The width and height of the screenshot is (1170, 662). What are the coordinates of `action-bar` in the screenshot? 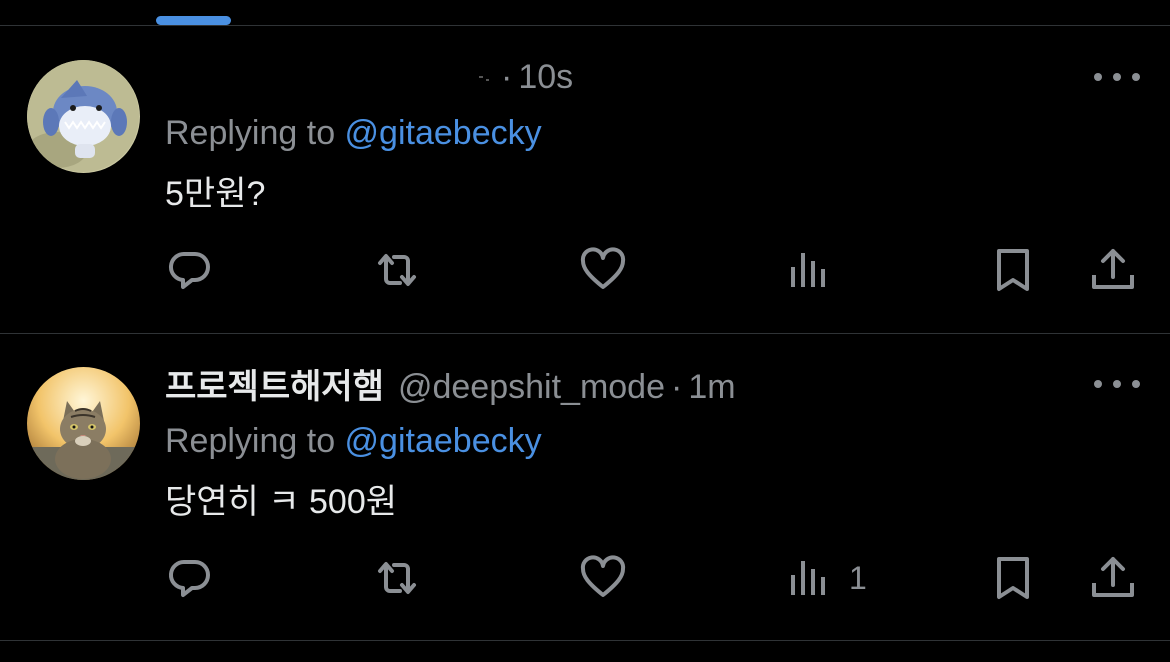 It's located at (585, 270).